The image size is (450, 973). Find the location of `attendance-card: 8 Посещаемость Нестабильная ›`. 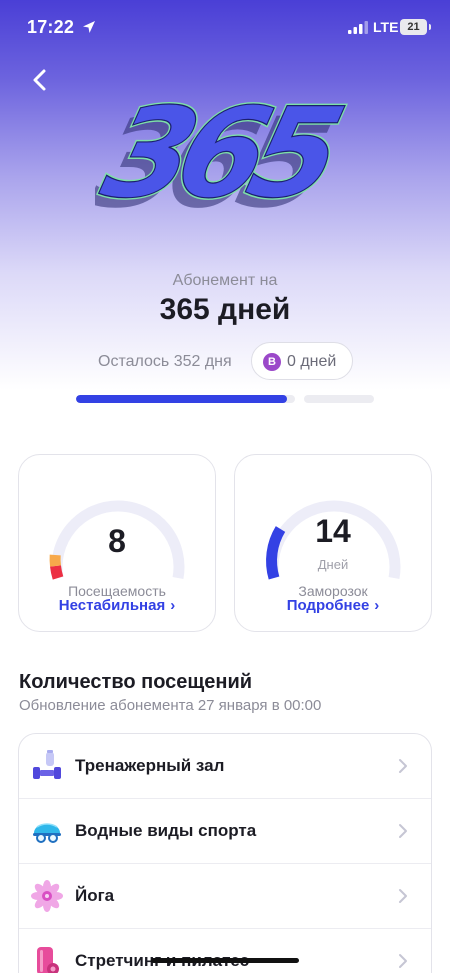

attendance-card: 8 Посещаемость Нестабильная › is located at coordinates (117, 543).